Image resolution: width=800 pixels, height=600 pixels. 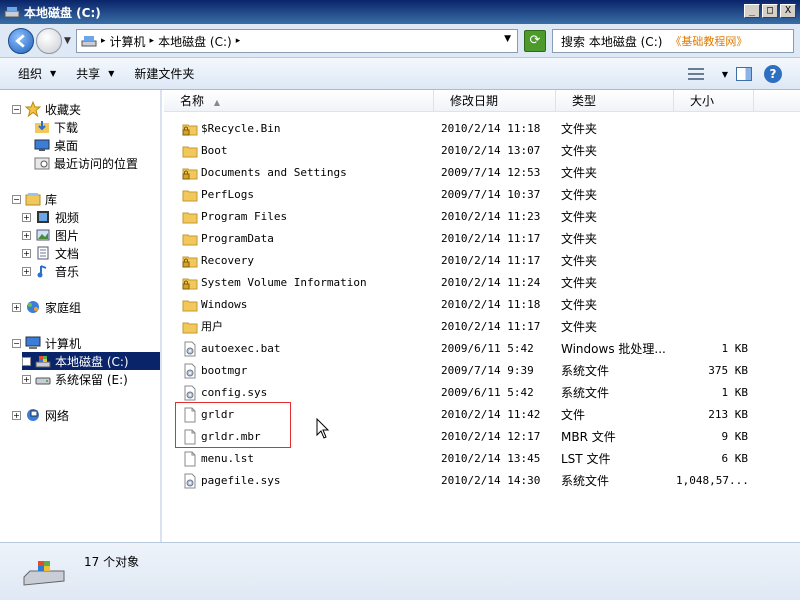 What do you see at coordinates (86, 163) in the screenshot?
I see `tree-item-recent: 最近访问的位置` at bounding box center [86, 163].